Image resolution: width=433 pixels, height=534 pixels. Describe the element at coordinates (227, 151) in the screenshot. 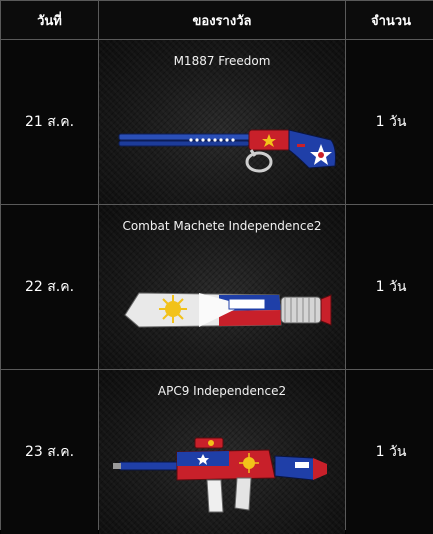

I see `shotgun-image` at that location.